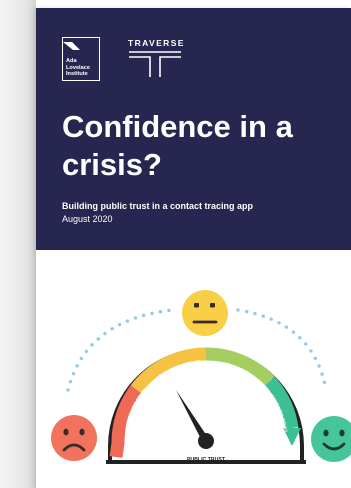  Describe the element at coordinates (202, 146) in the screenshot. I see `report-title: Confidence in a crisis?` at that location.